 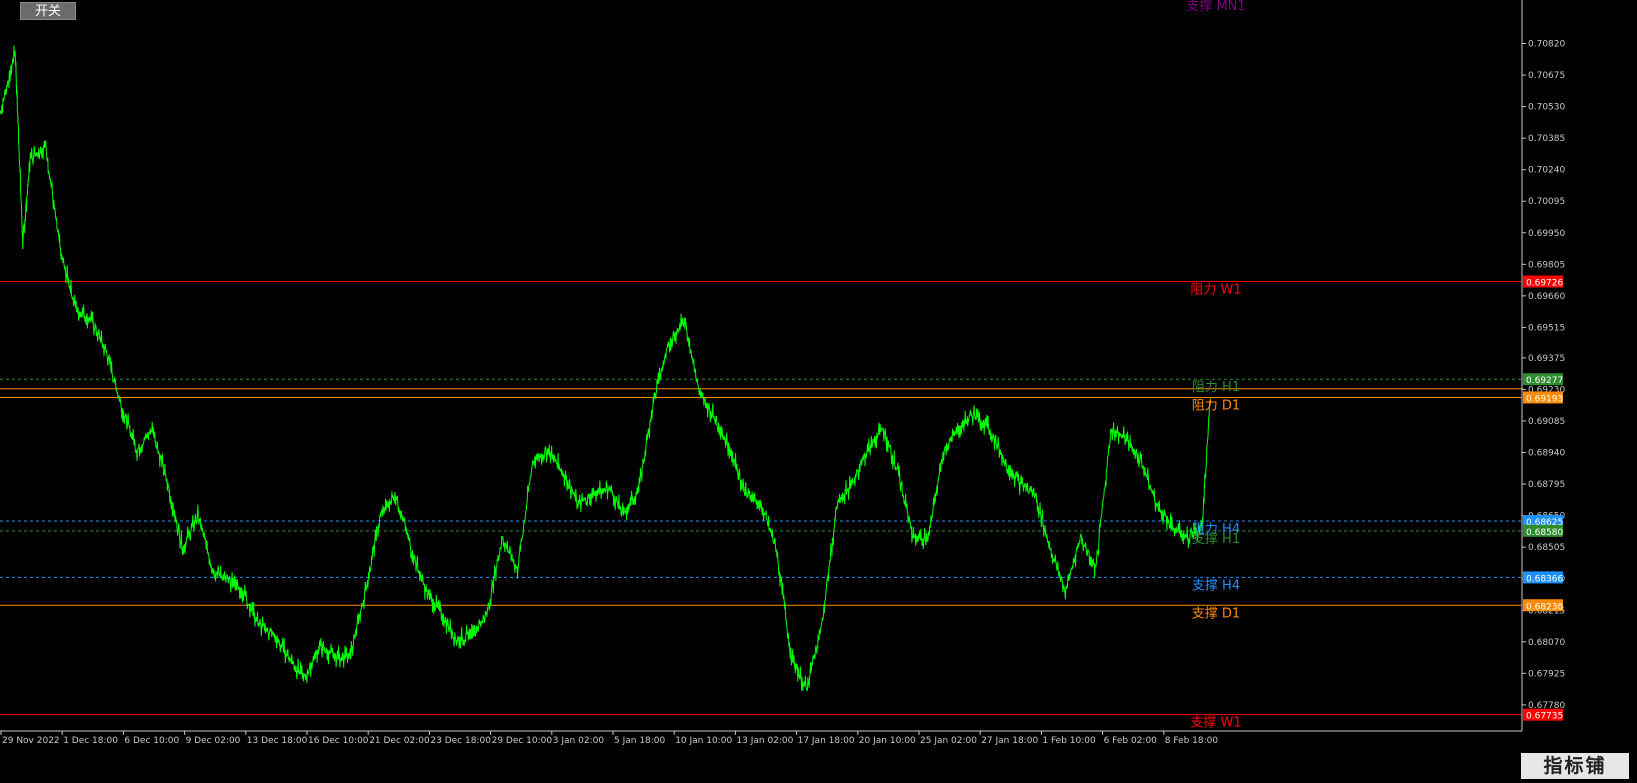 I want to click on price-tag-7: 0.68366, so click(x=1543, y=577).